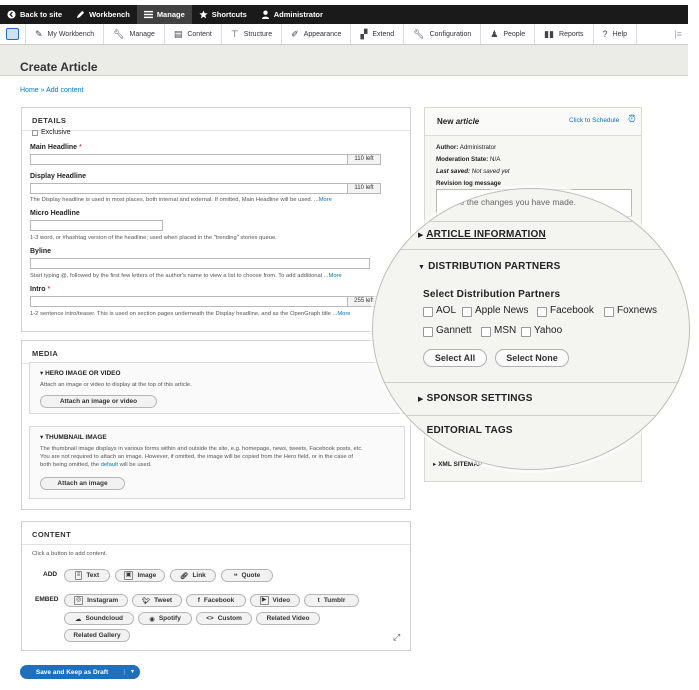 The image size is (699, 690). I want to click on embed-tumblr-button: t Tumblr, so click(331, 600).